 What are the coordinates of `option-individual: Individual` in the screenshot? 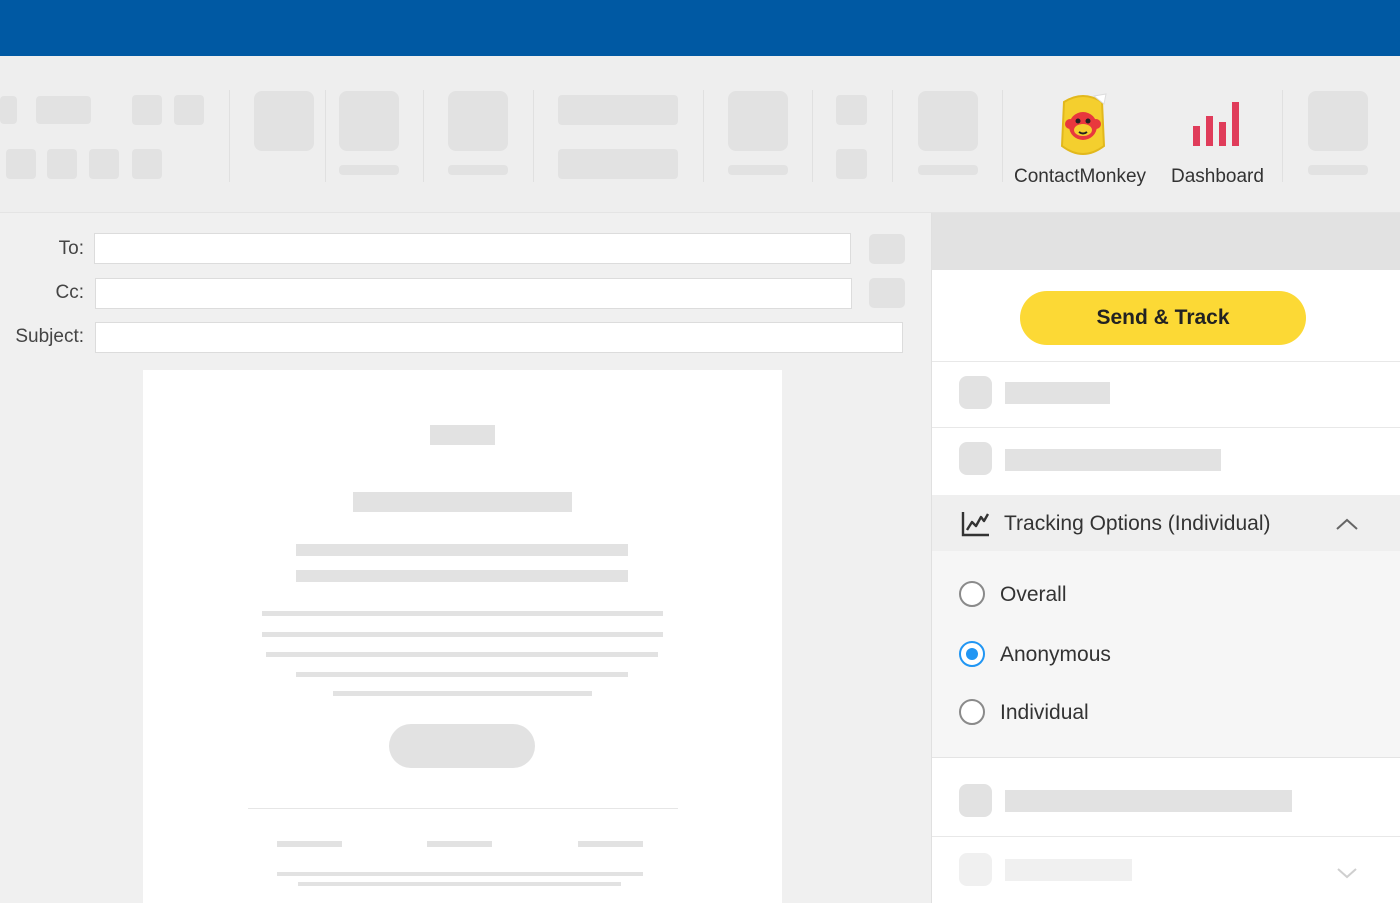 It's located at (1166, 713).